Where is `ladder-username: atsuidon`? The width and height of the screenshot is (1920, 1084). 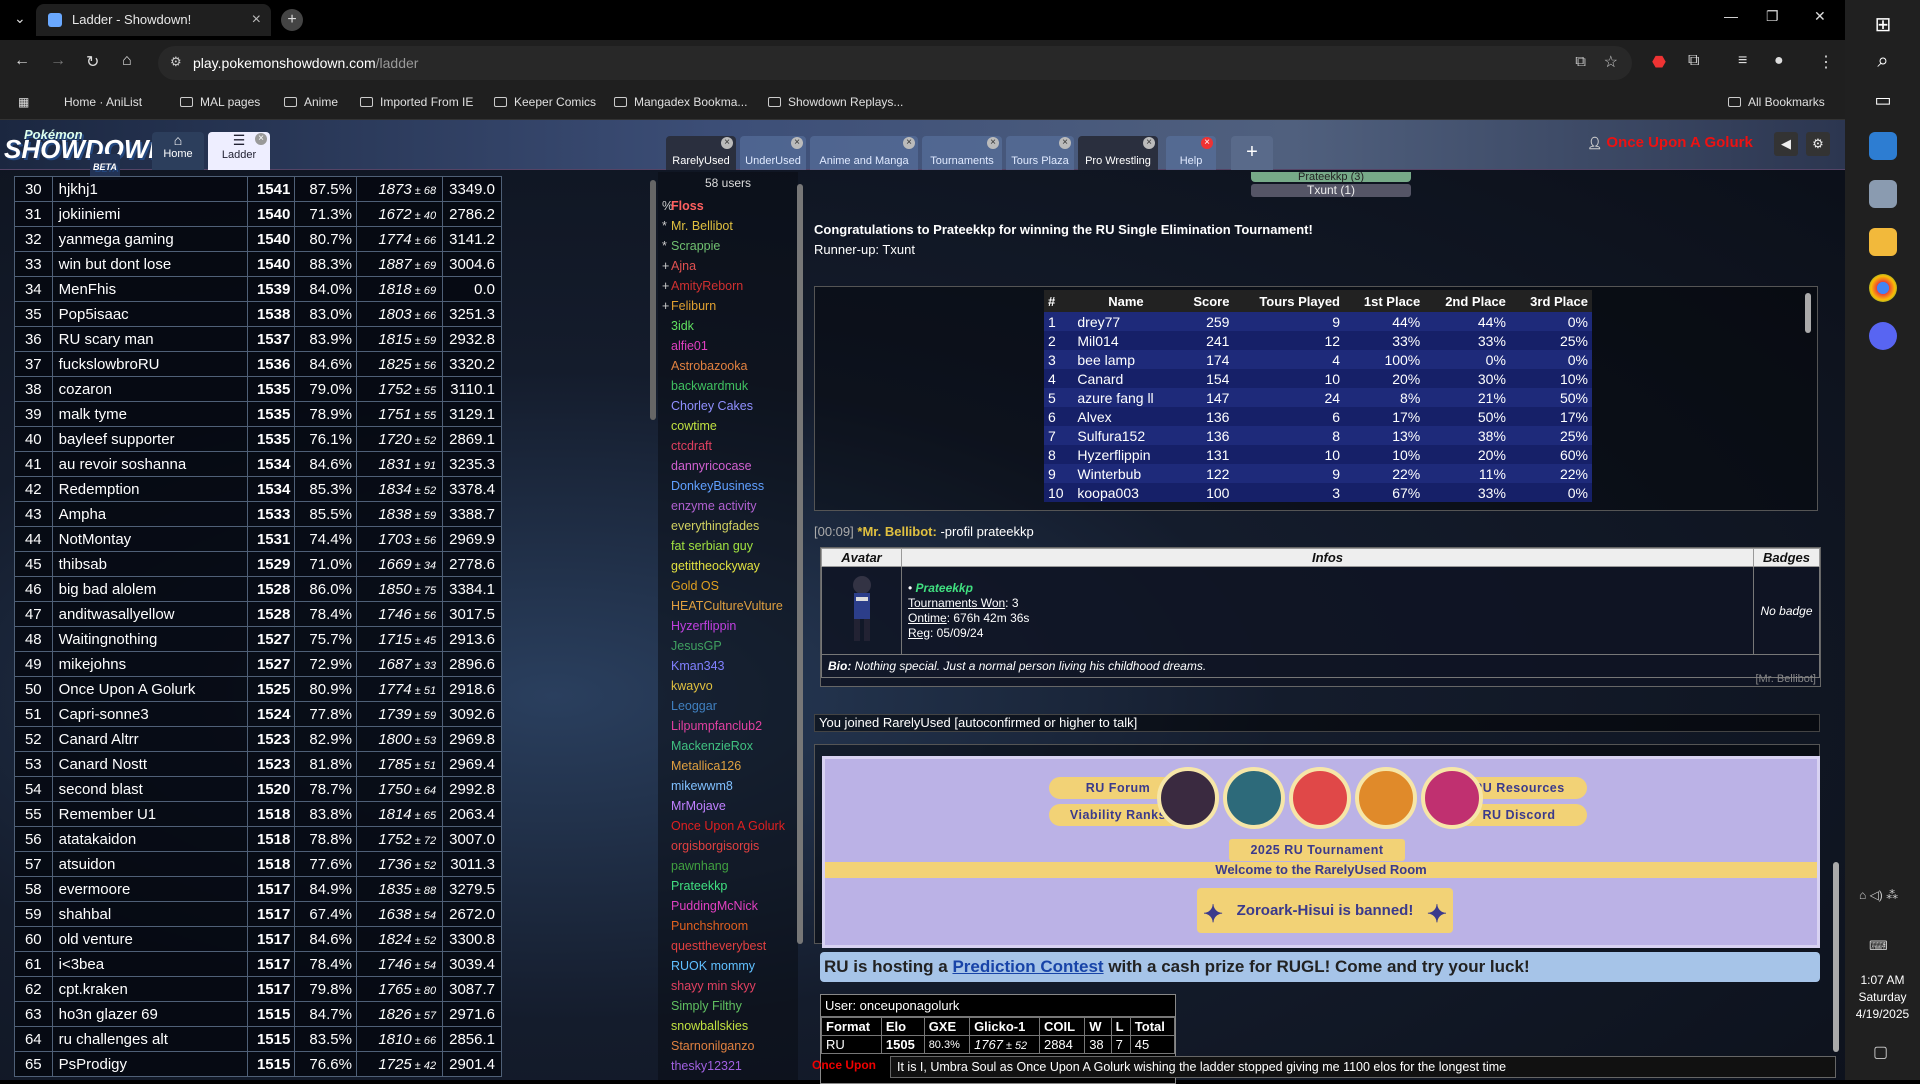
ladder-username: atsuidon is located at coordinates (149, 864).